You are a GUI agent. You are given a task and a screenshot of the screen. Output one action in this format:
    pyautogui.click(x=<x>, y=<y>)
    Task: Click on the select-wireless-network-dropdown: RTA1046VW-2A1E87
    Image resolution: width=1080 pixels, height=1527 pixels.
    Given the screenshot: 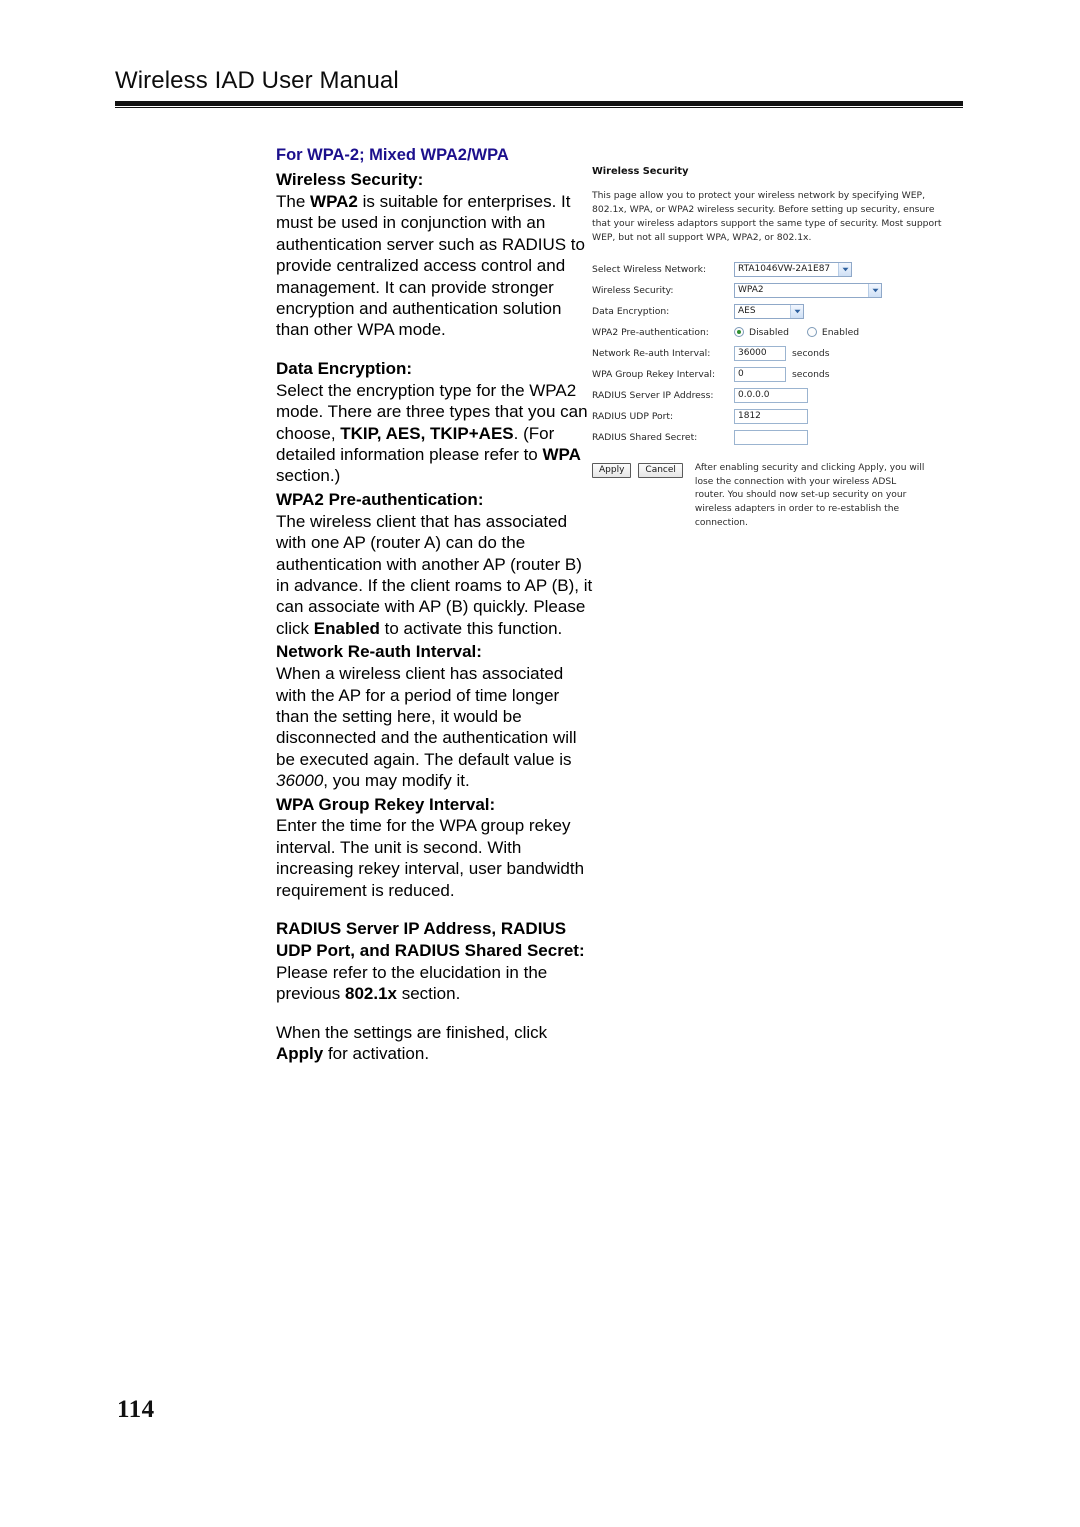 What is the action you would take?
    pyautogui.click(x=793, y=269)
    